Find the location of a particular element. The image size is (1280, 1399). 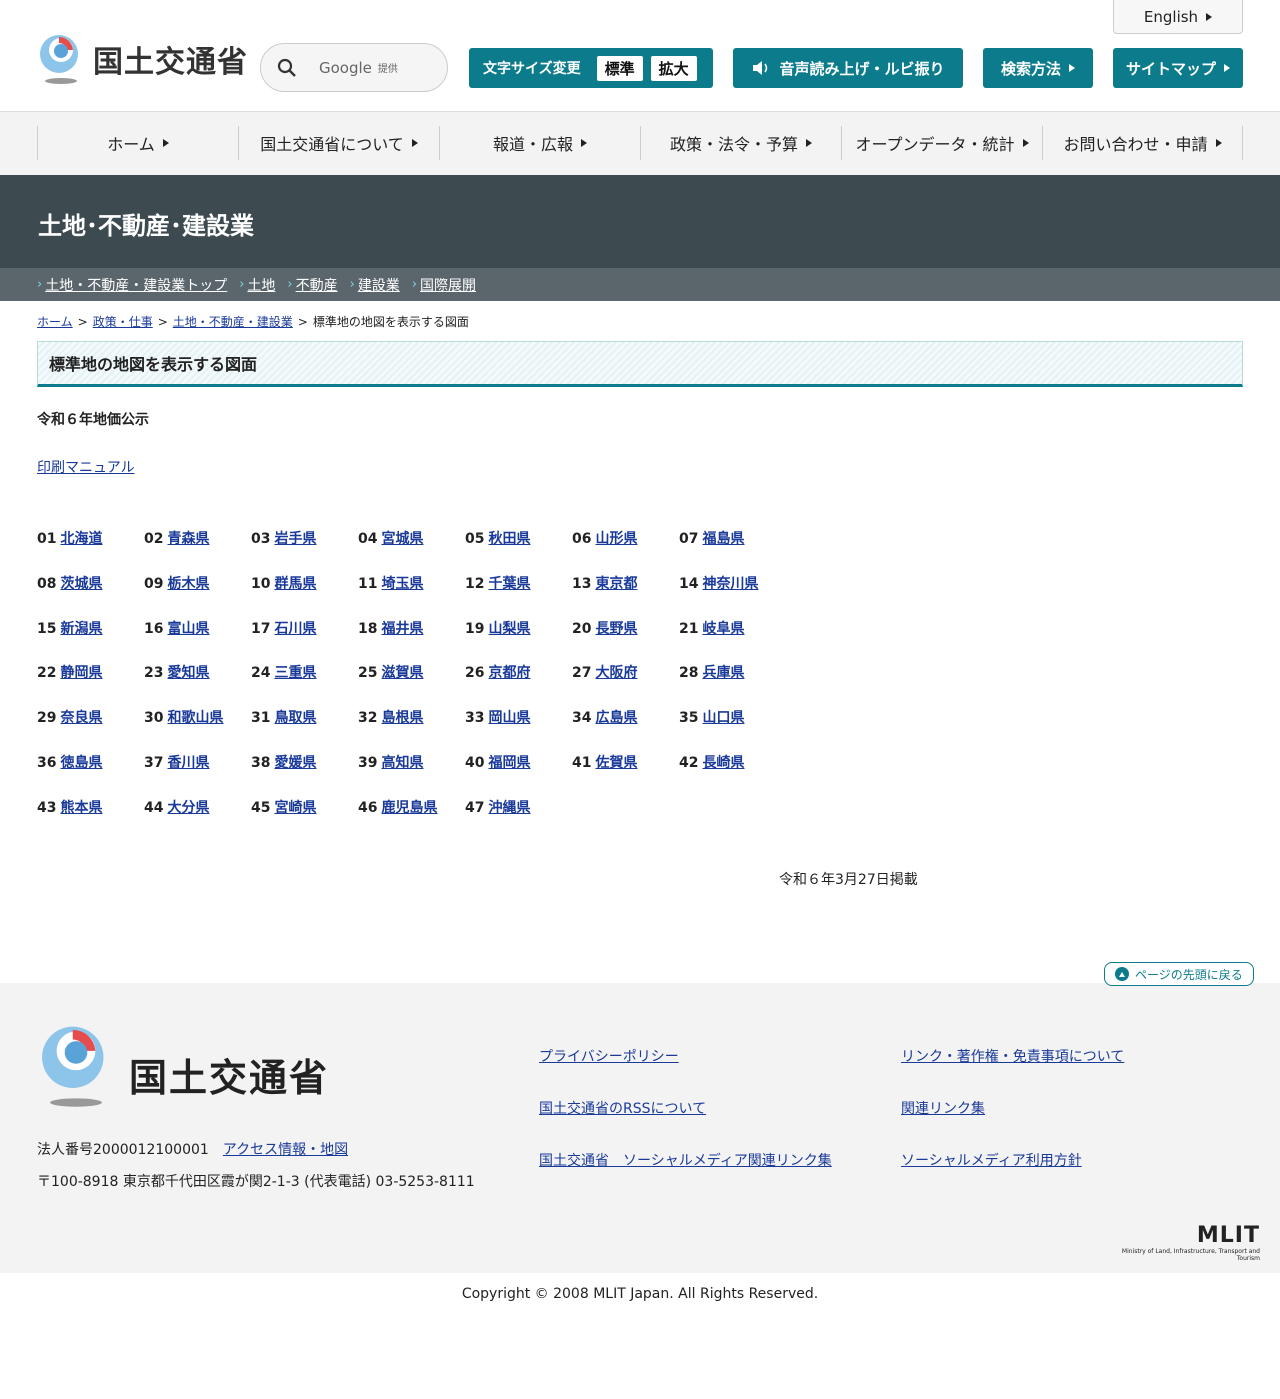

prefecture-link: 福岡県 is located at coordinates (509, 763).